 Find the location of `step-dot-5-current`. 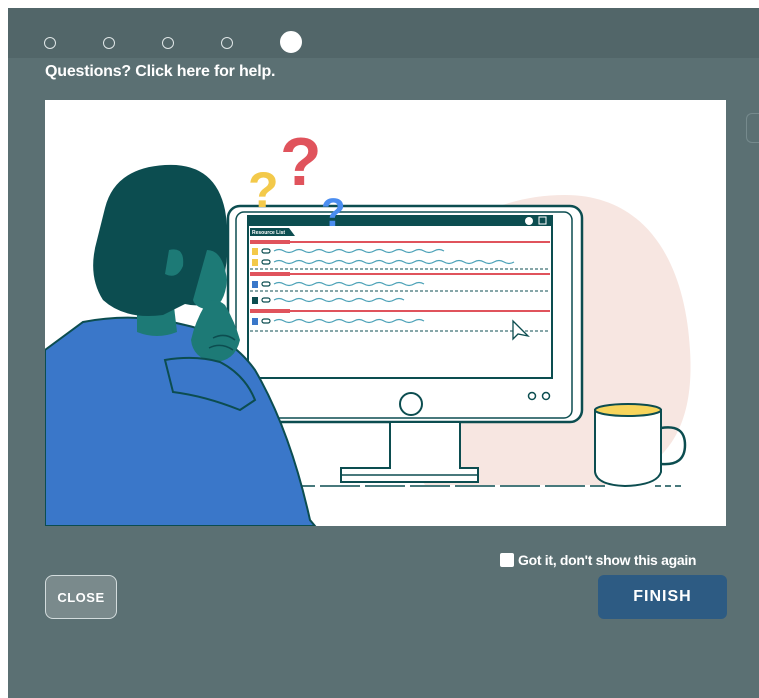

step-dot-5-current is located at coordinates (291, 42).